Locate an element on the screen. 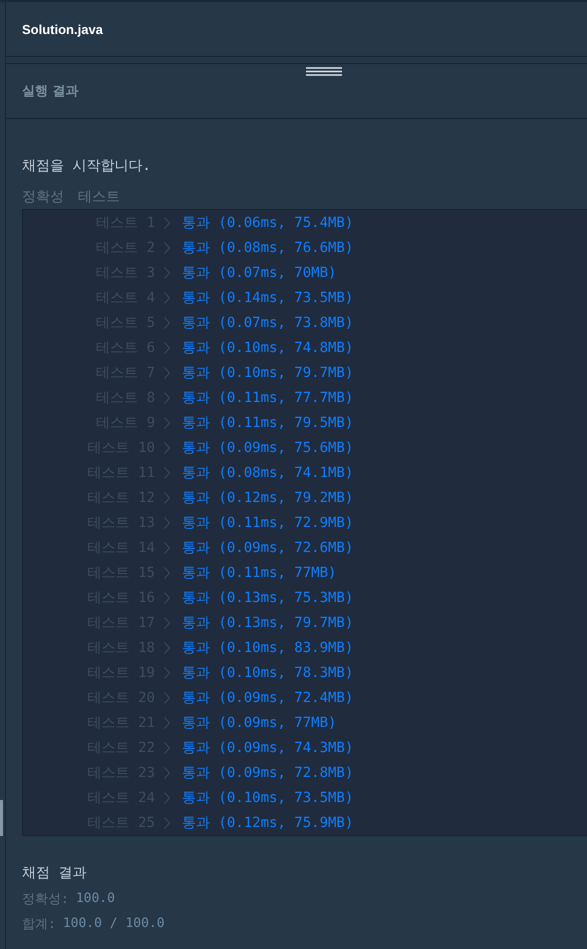 The height and width of the screenshot is (949, 587). test-result: 통과 (0.10ms, 78.3MB) is located at coordinates (268, 673).